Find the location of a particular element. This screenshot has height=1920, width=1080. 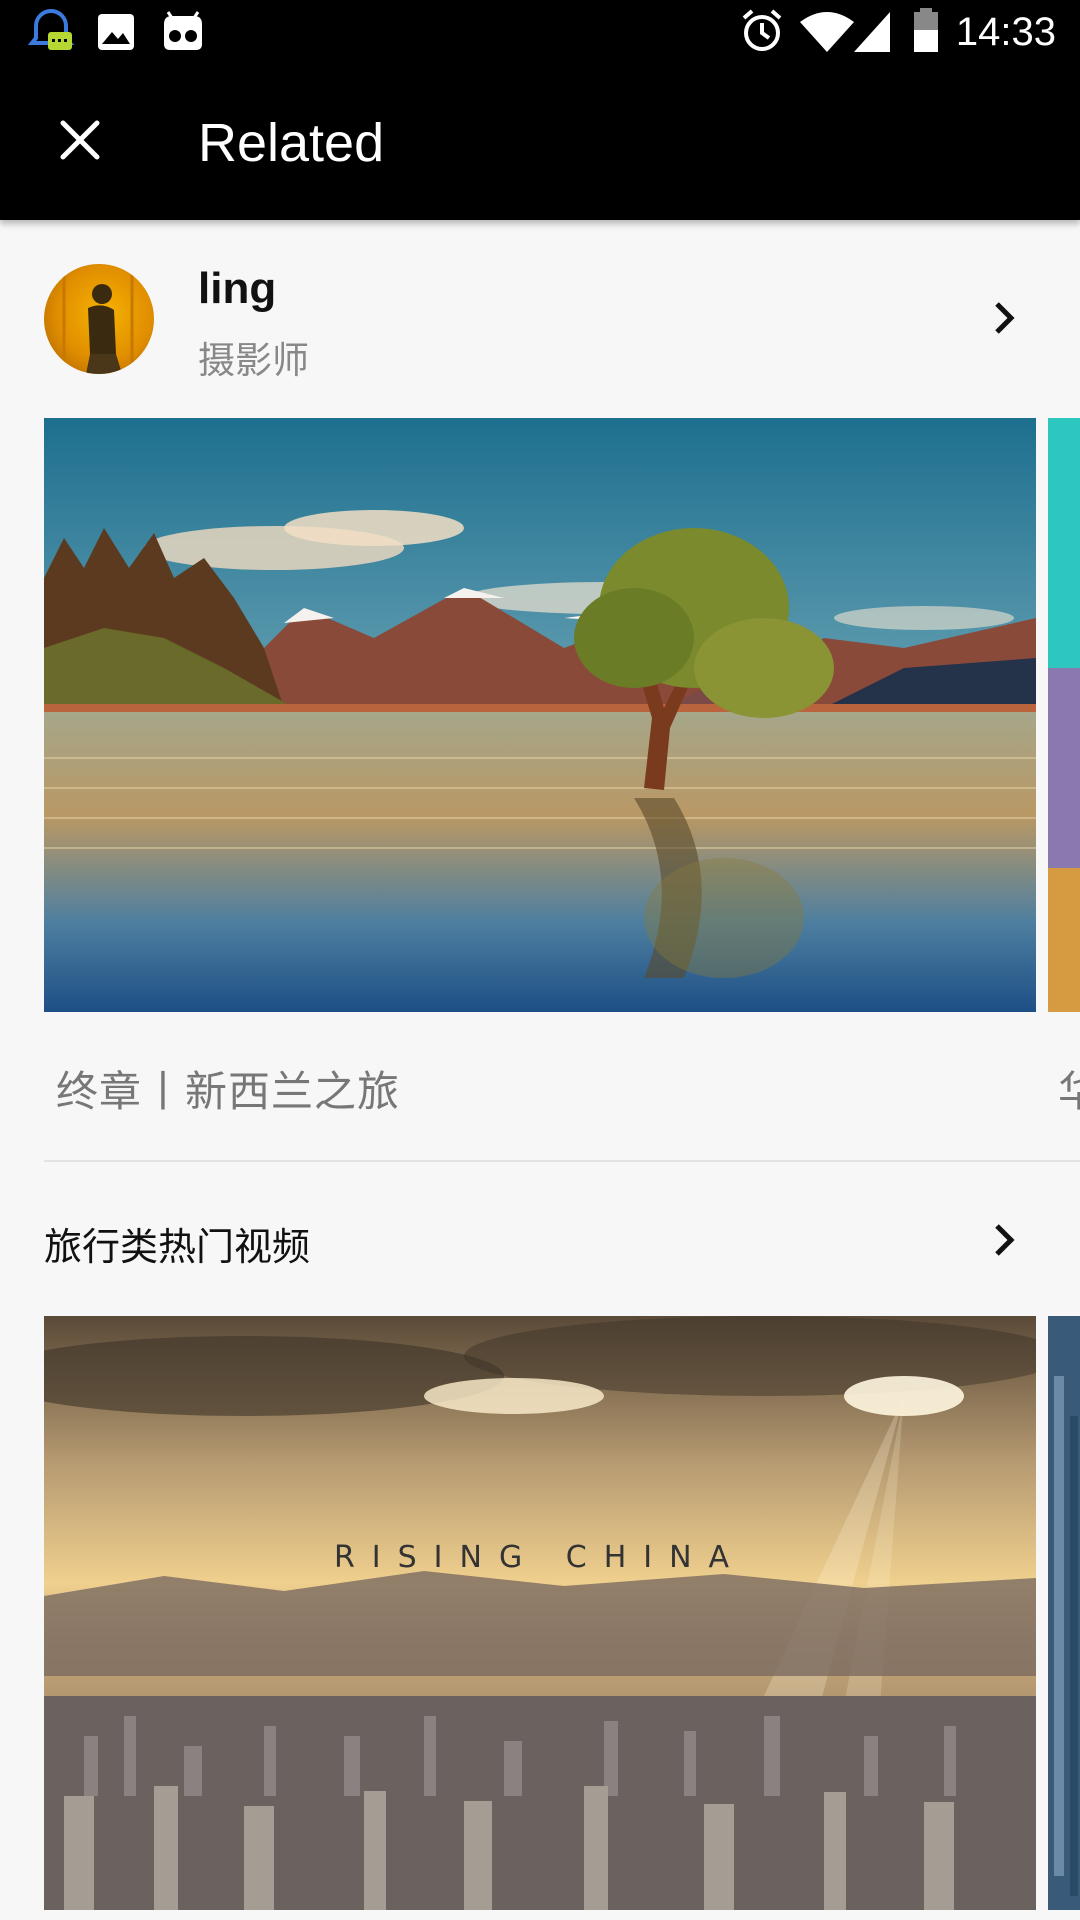

signal-icon is located at coordinates (872, 32).